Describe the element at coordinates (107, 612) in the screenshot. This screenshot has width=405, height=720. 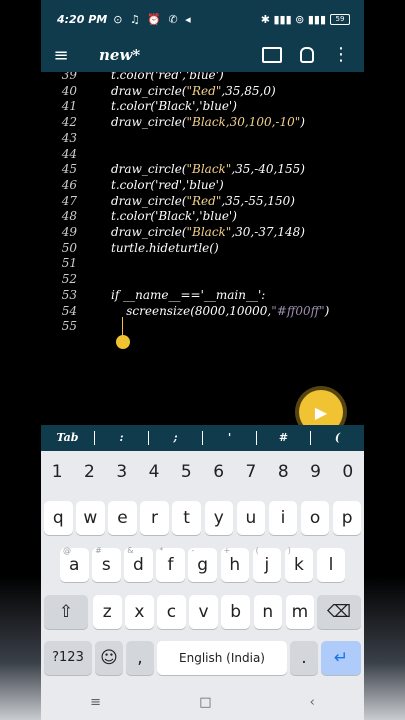
I see `letter-key: z` at that location.